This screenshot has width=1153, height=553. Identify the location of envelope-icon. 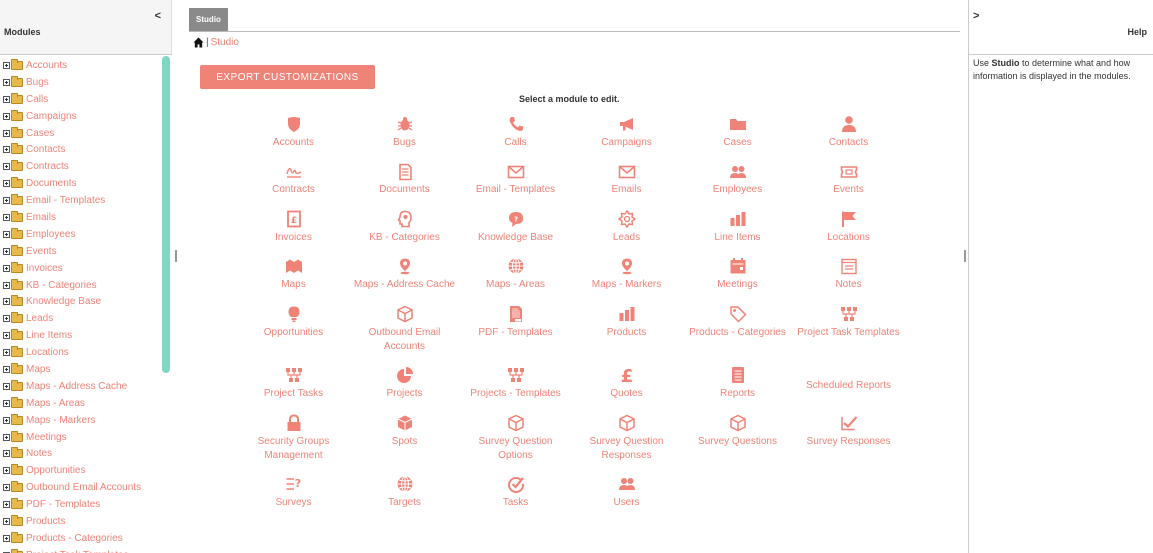
(516, 172).